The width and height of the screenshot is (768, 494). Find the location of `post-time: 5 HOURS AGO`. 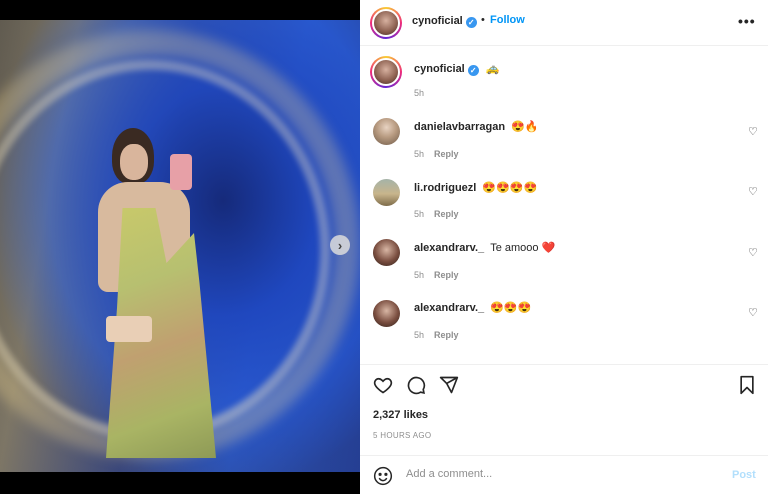

post-time: 5 HOURS AGO is located at coordinates (402, 435).